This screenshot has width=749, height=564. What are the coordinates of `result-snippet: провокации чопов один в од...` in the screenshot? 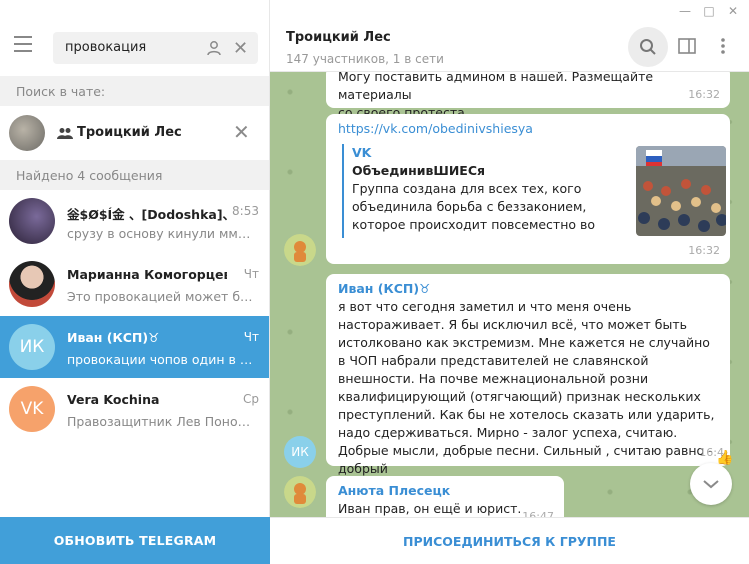 It's located at (163, 359).